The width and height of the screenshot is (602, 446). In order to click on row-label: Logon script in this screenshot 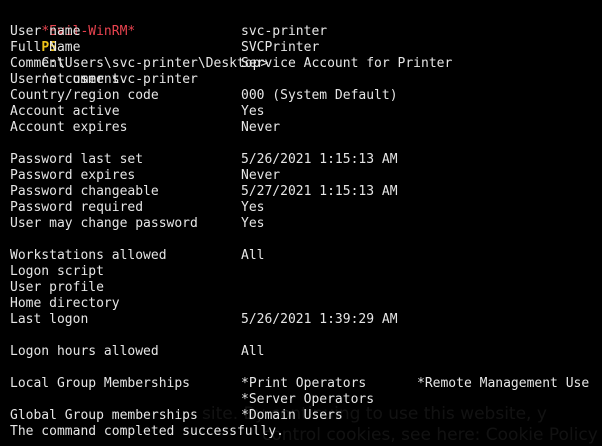, I will do `click(57, 271)`.